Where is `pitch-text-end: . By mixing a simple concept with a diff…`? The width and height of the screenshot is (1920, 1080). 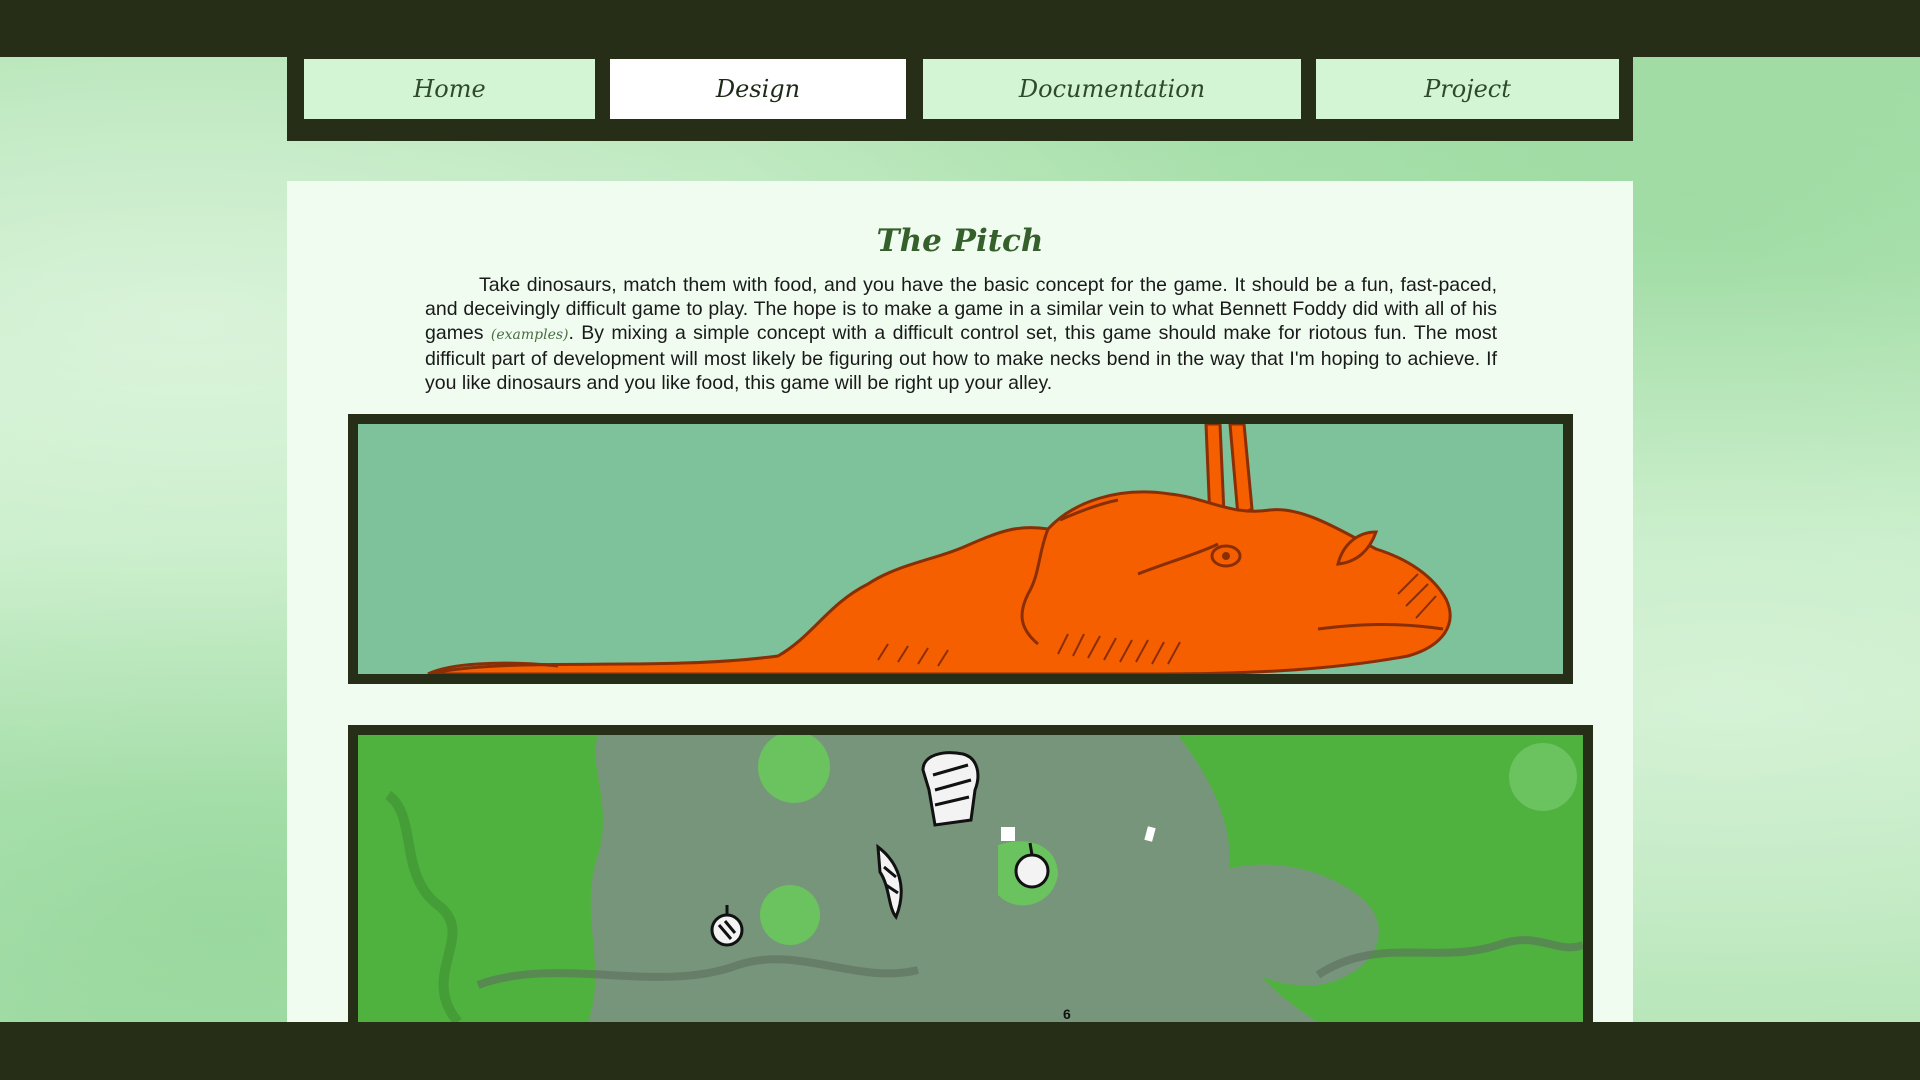
pitch-text-end: . By mixing a simple concept with a diff… is located at coordinates (961, 358).